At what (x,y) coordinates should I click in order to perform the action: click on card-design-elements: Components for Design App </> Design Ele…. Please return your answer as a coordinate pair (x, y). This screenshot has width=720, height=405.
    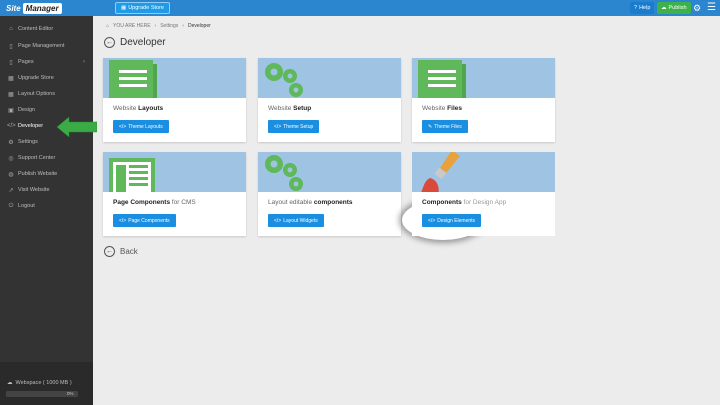
    Looking at the image, I should click on (483, 194).